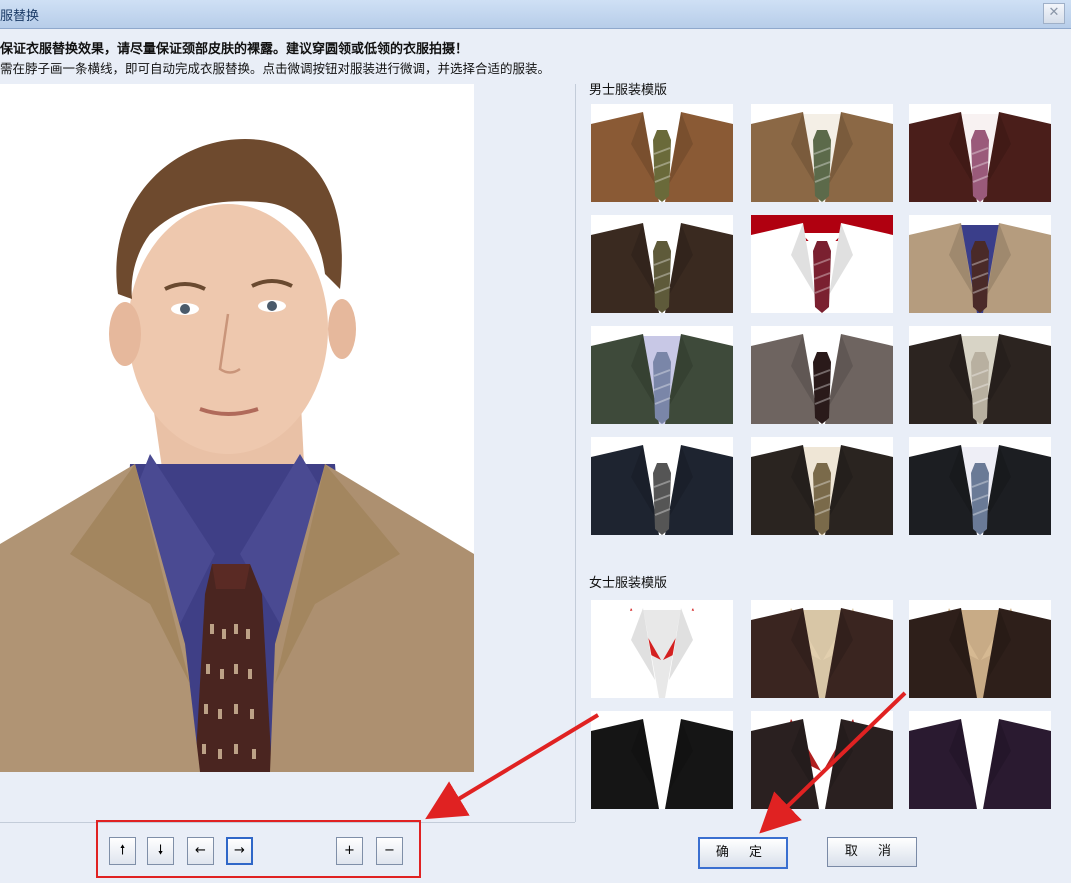 Image resolution: width=1071 pixels, height=883 pixels. I want to click on title-bar: 服替换 ✕, so click(535, 14).